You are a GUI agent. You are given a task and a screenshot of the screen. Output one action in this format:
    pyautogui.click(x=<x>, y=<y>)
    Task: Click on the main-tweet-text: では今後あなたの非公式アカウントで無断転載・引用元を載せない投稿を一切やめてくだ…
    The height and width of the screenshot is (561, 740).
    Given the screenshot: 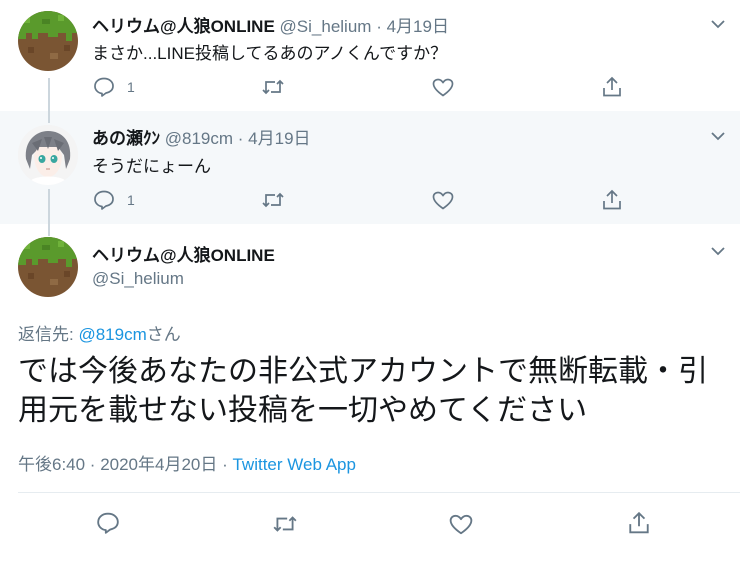 What is the action you would take?
    pyautogui.click(x=363, y=391)
    